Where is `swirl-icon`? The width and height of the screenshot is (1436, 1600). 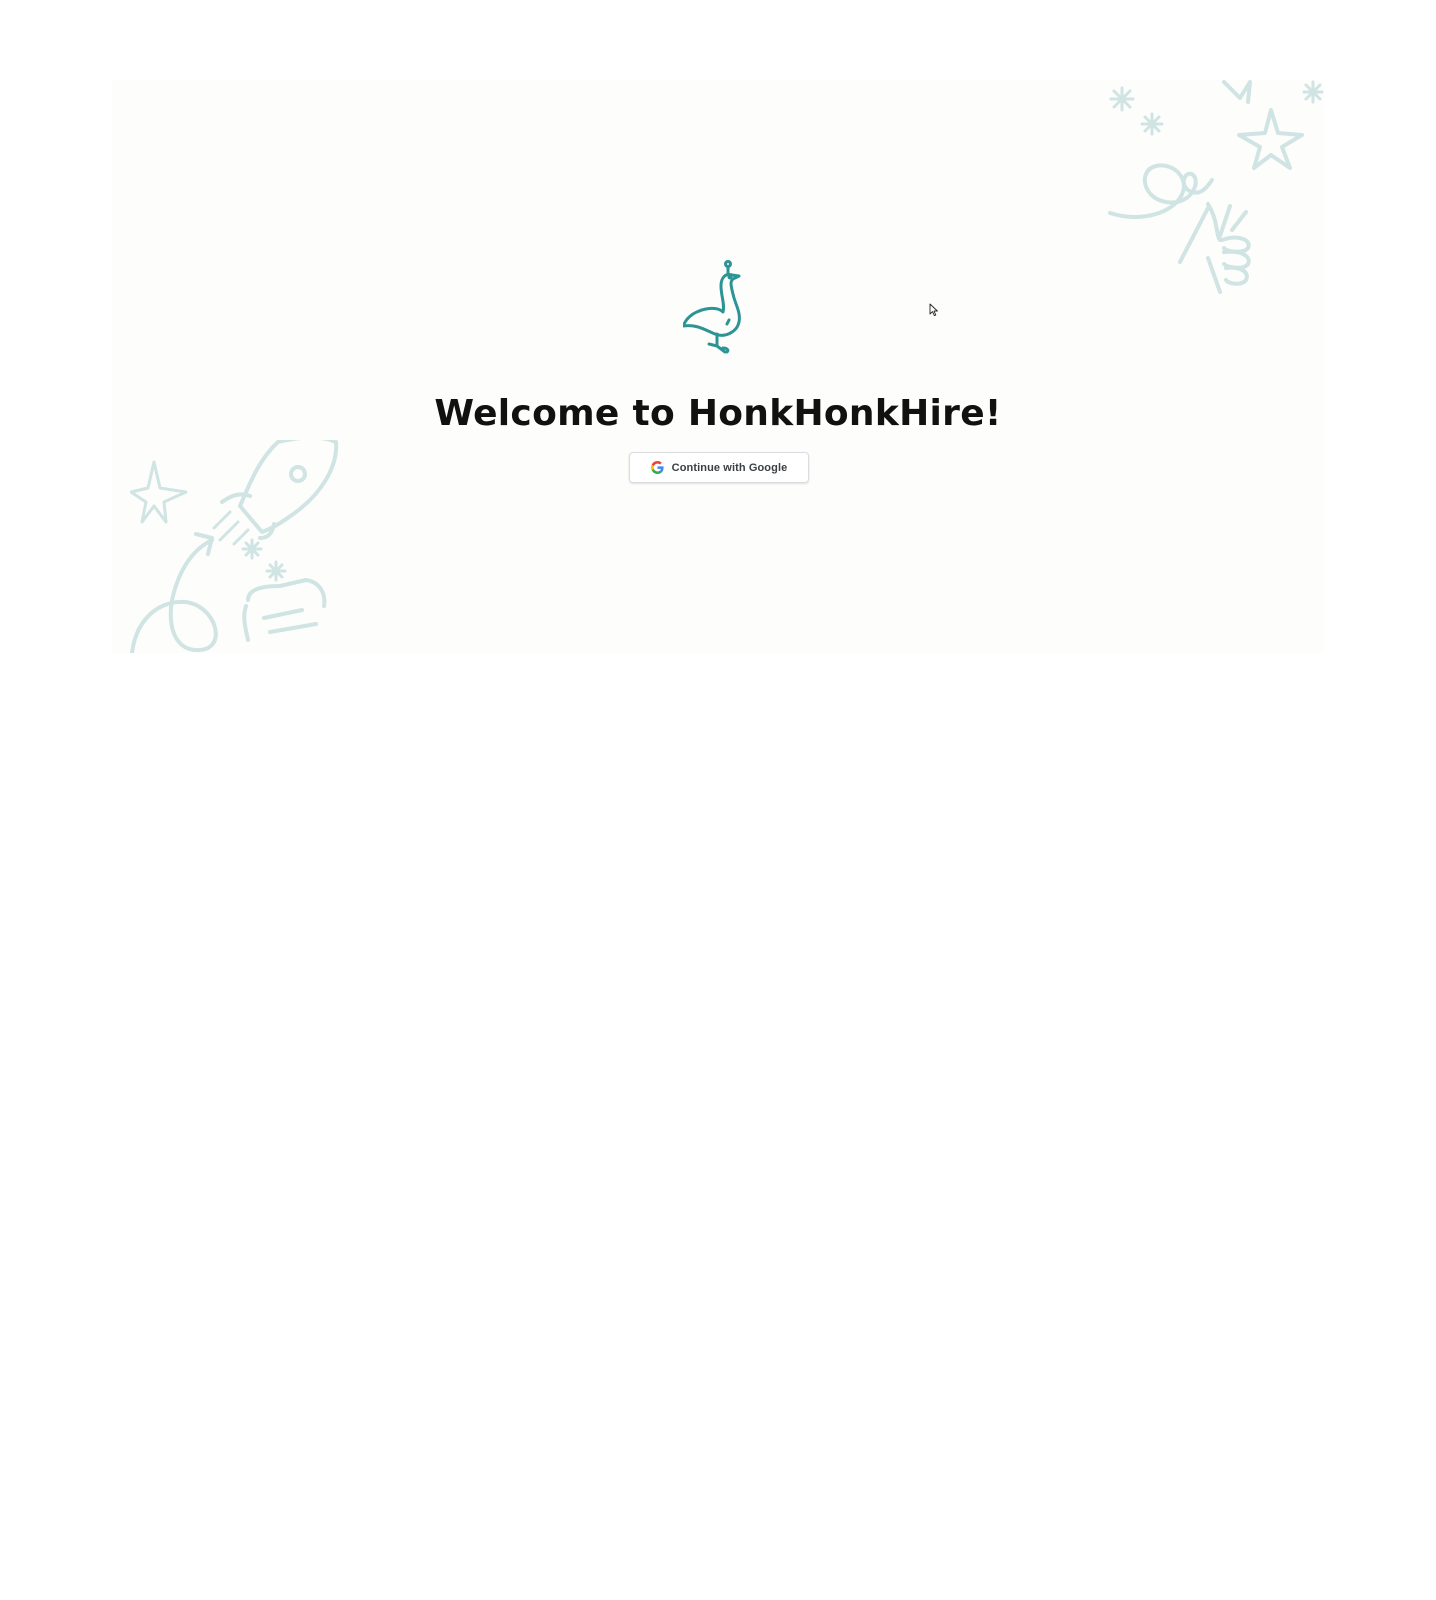
swirl-icon is located at coordinates (1161, 191).